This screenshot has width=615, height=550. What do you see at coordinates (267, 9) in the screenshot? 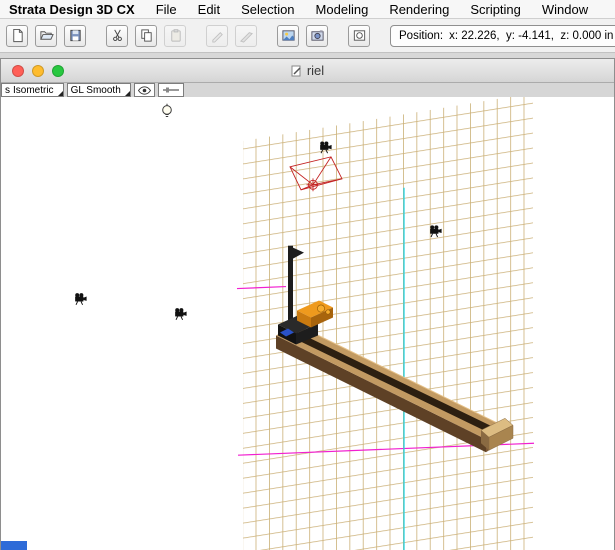
I see `menu-selection: Selection` at bounding box center [267, 9].